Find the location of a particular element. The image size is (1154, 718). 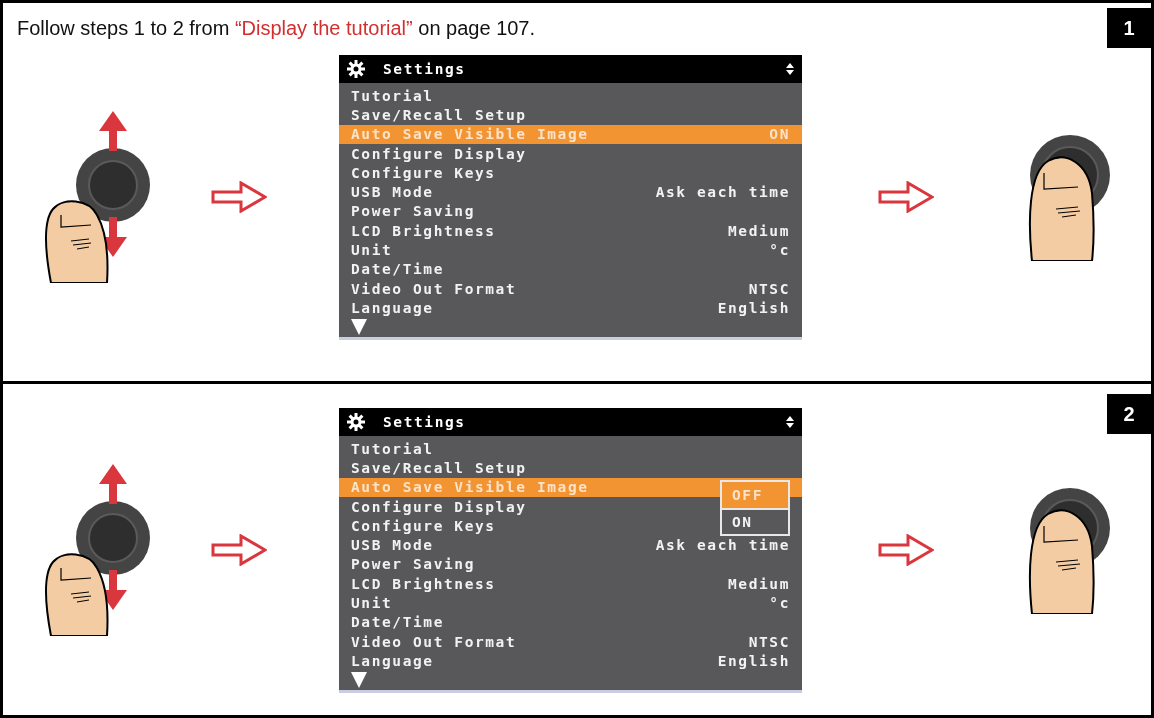

step-number: 2 is located at coordinates (1129, 414).